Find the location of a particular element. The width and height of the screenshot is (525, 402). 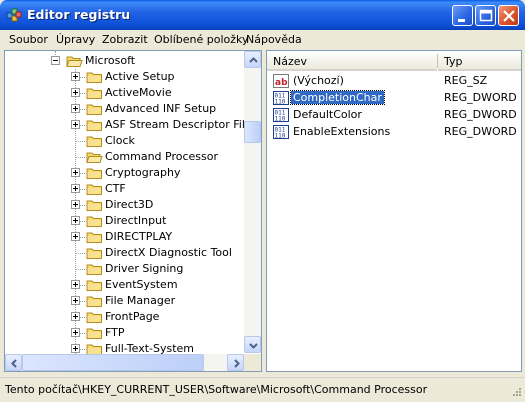

tree-item-label: Cryptography is located at coordinates (143, 172).